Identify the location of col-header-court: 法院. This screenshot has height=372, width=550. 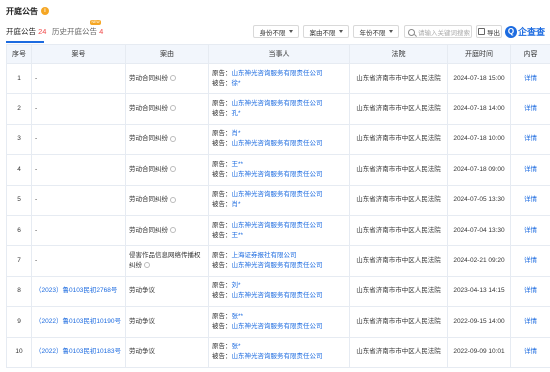
(398, 54).